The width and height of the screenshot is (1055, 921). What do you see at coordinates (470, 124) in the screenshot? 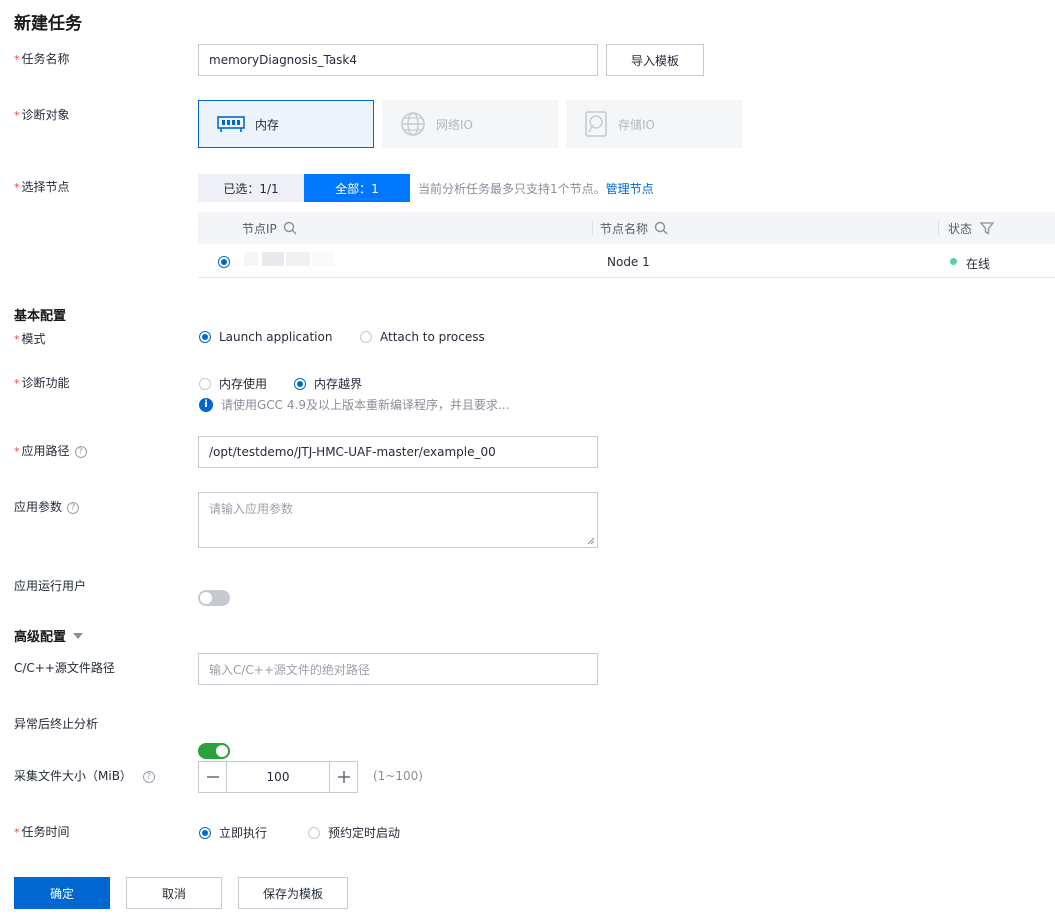
I see `target-card-network: 网络IO` at bounding box center [470, 124].